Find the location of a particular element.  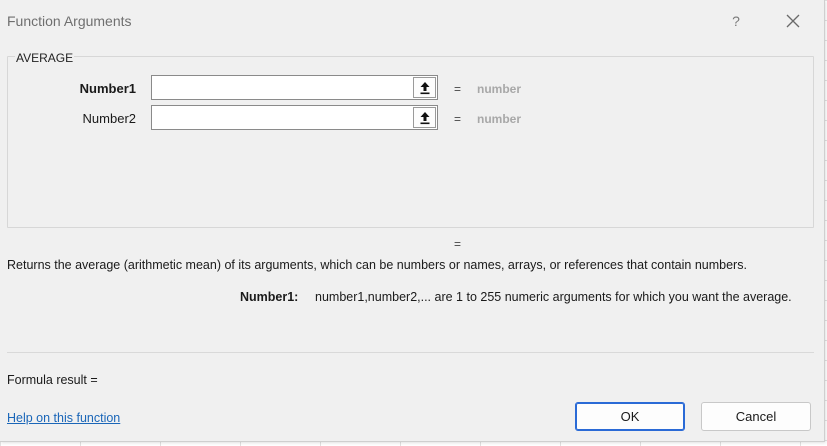

arg-type-number1: number is located at coordinates (499, 89).